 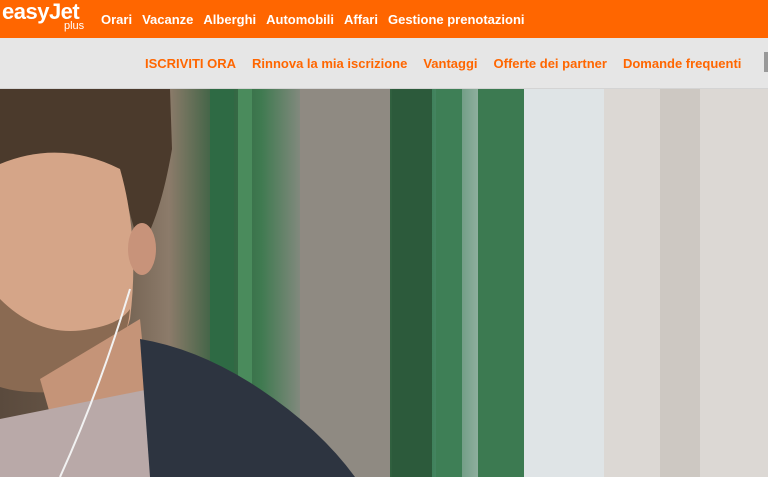 I want to click on nav-orari: Orari, so click(x=116, y=19).